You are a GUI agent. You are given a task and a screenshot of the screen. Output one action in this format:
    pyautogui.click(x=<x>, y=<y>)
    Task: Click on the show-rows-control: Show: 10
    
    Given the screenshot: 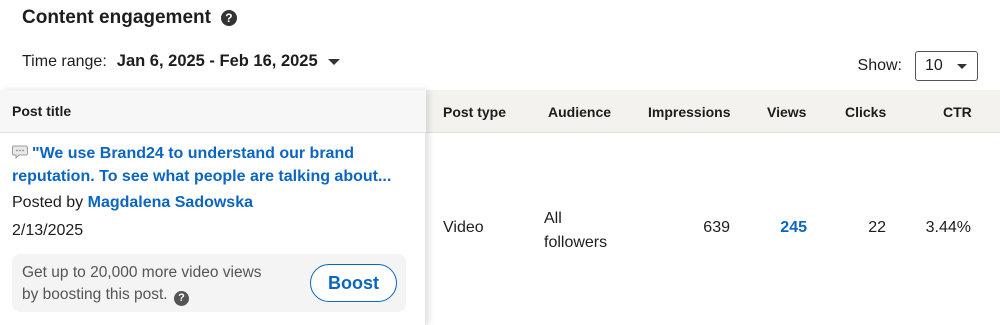 What is the action you would take?
    pyautogui.click(x=918, y=66)
    